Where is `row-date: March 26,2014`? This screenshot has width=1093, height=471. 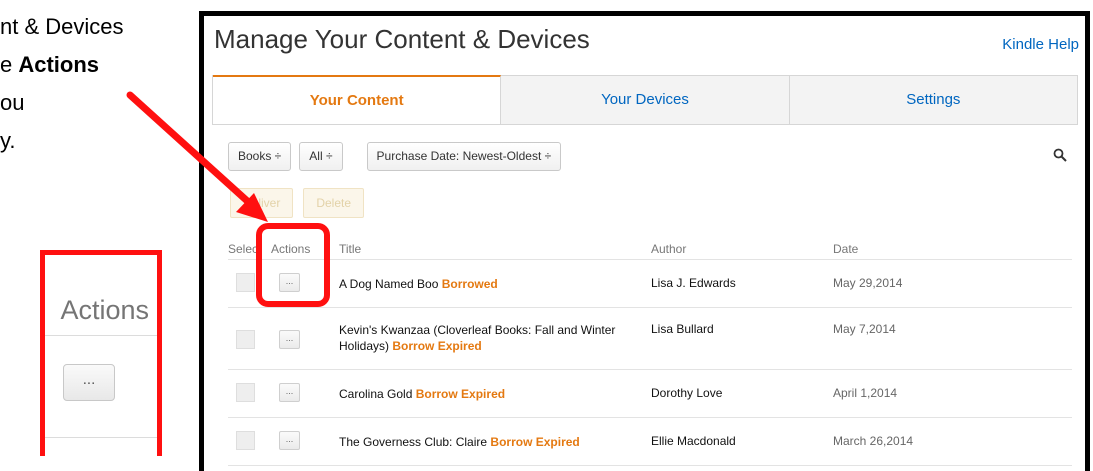
row-date: March 26,2014 is located at coordinates (873, 441).